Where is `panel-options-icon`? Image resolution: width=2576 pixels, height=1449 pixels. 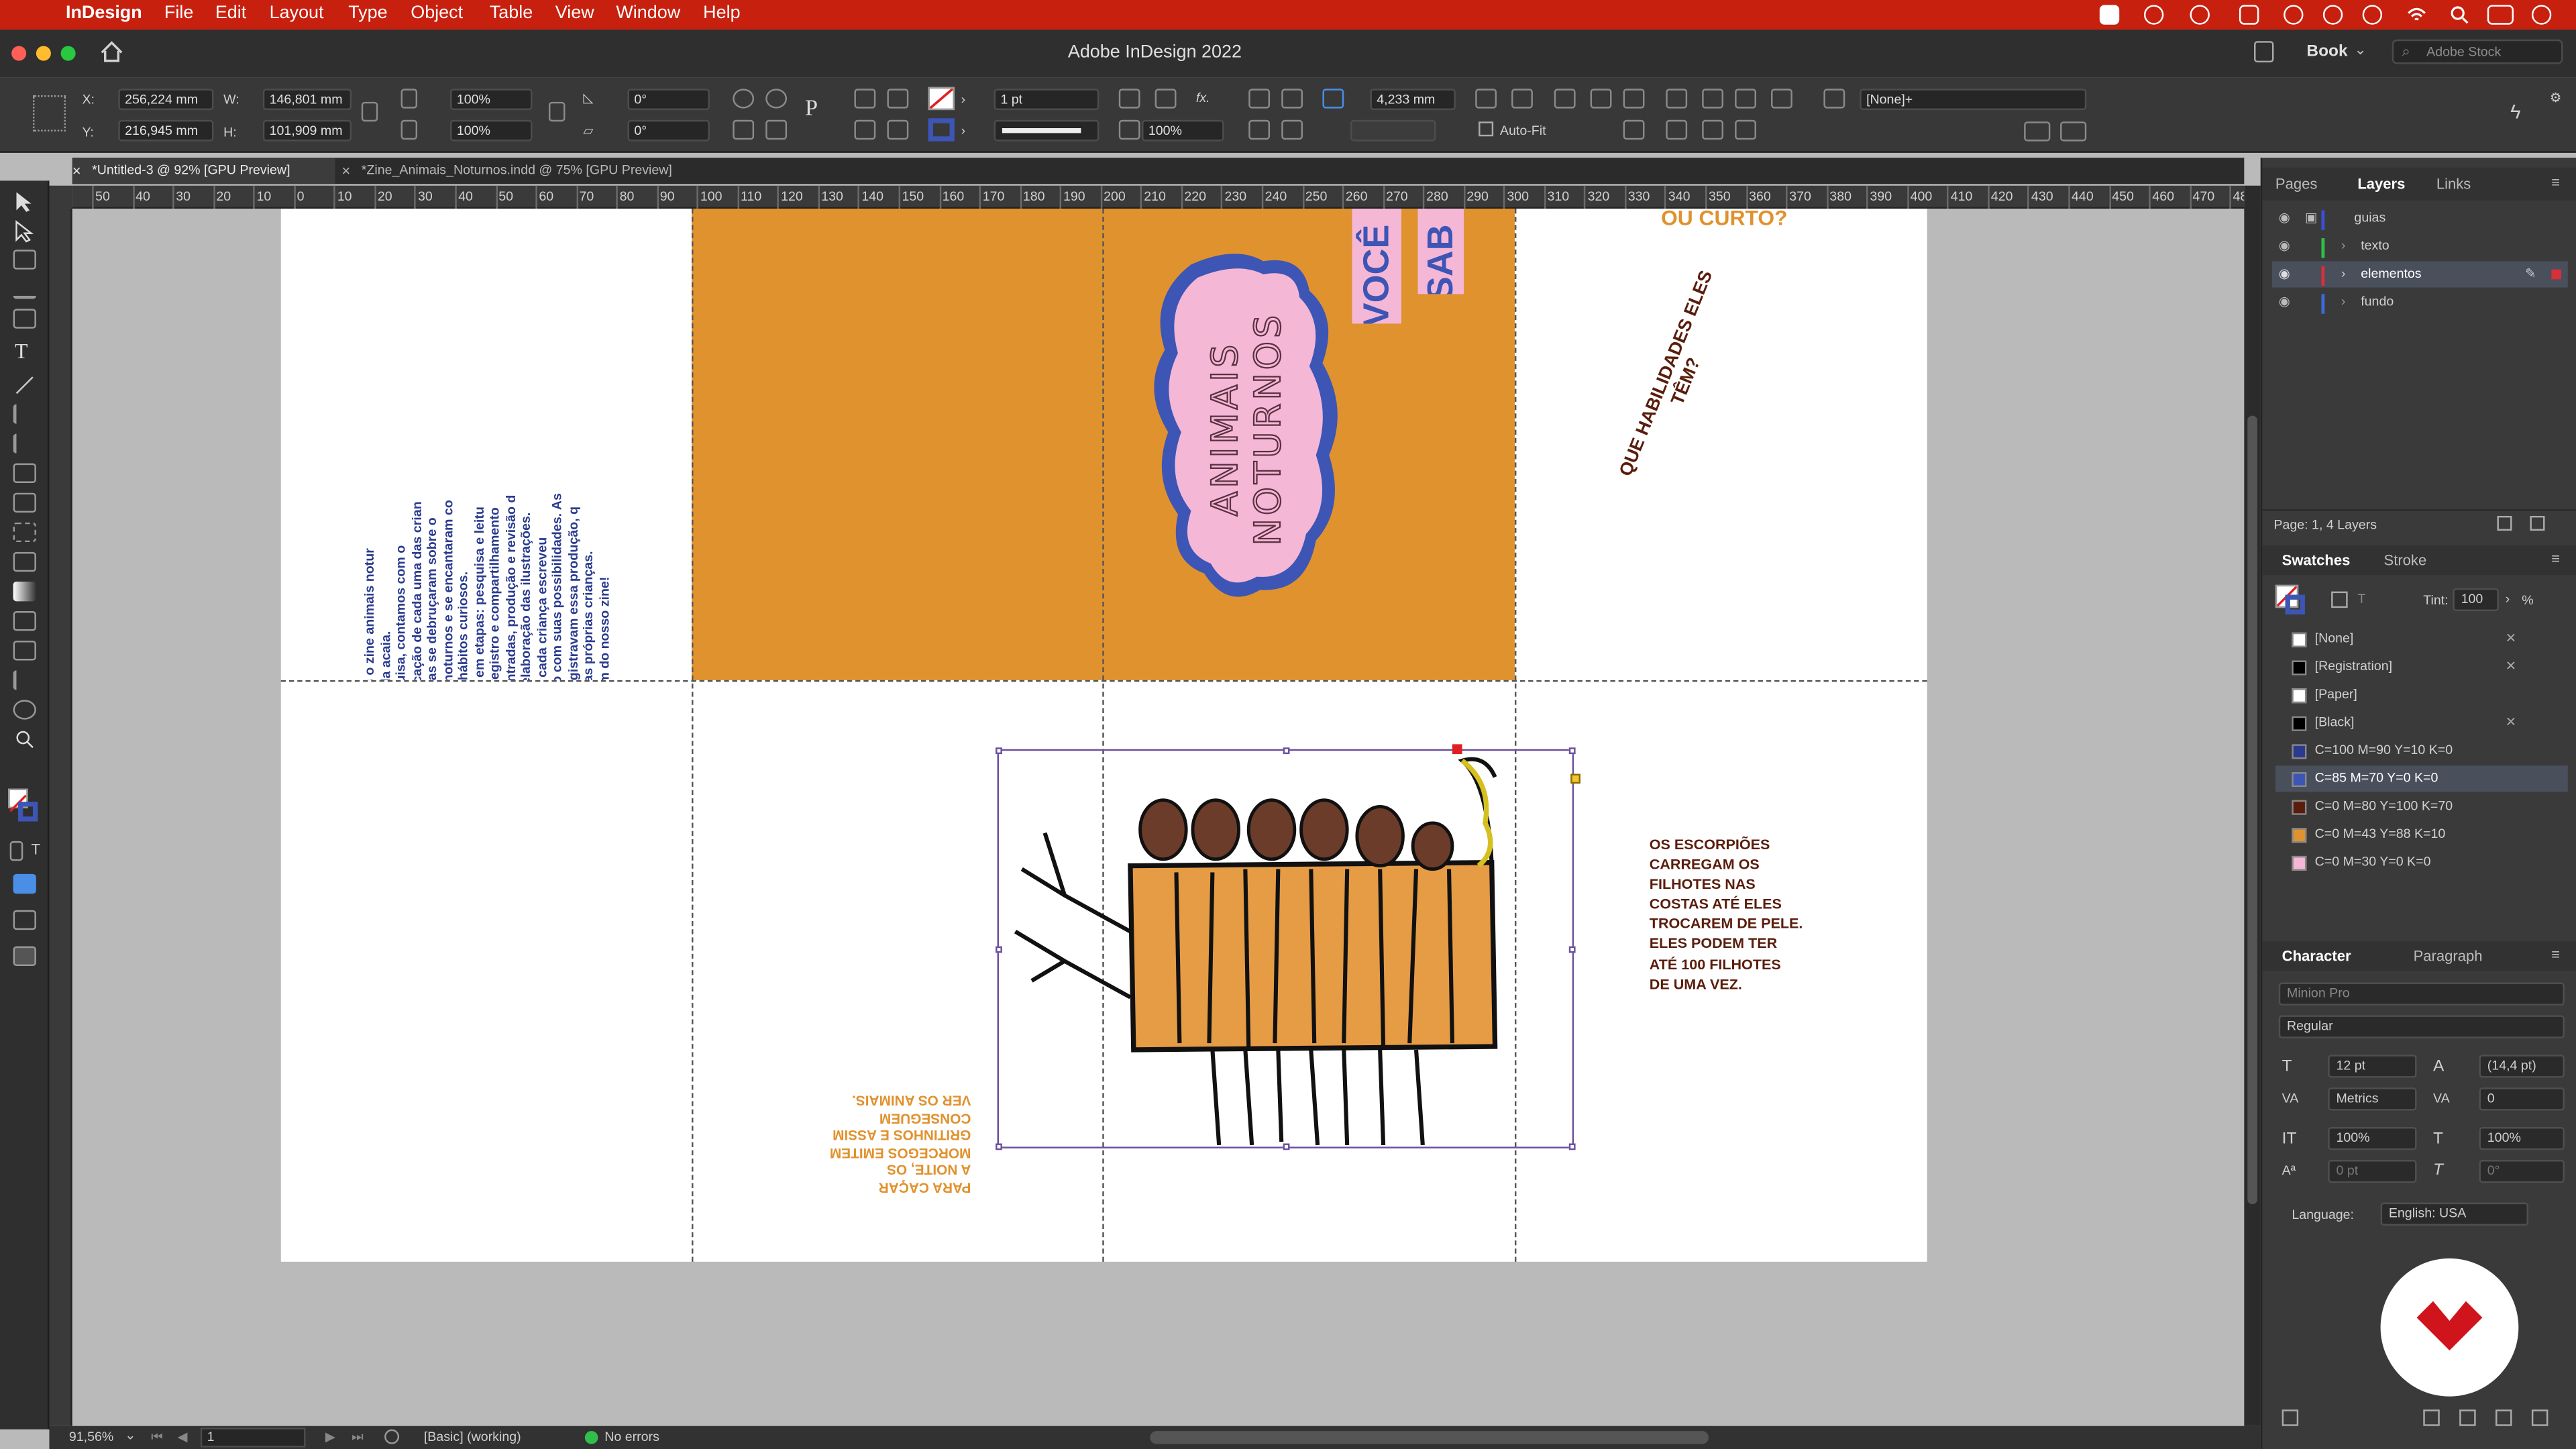
panel-options-icon is located at coordinates (2073, 131).